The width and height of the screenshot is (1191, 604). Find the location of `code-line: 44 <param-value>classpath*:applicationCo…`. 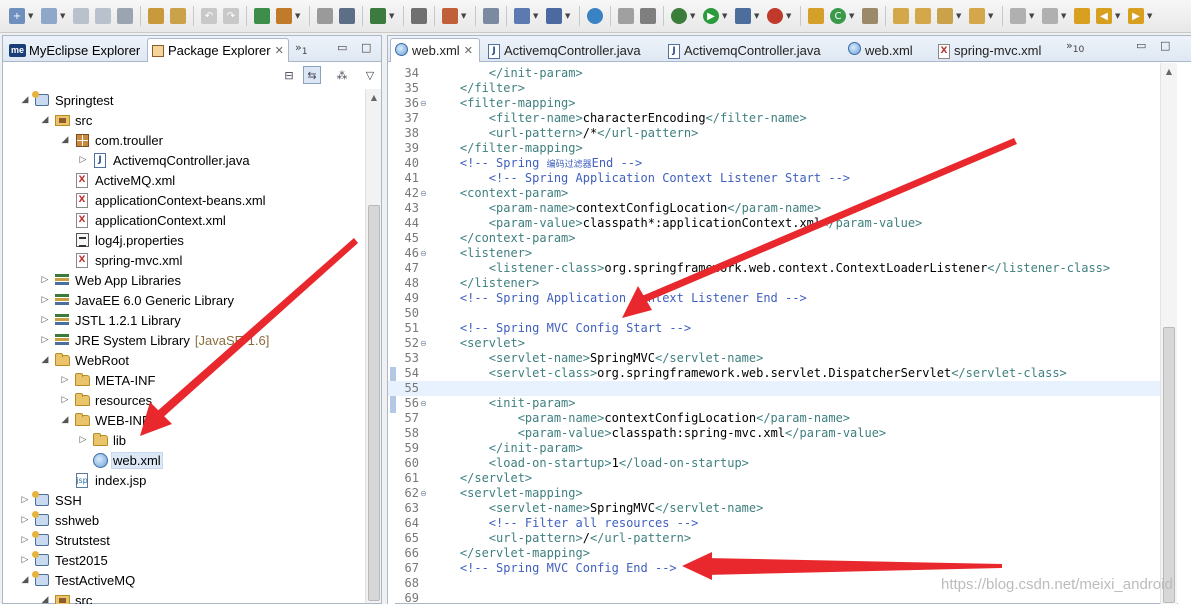

code-line: 44 <param-value>classpath*:applicationCo… is located at coordinates (774, 223).